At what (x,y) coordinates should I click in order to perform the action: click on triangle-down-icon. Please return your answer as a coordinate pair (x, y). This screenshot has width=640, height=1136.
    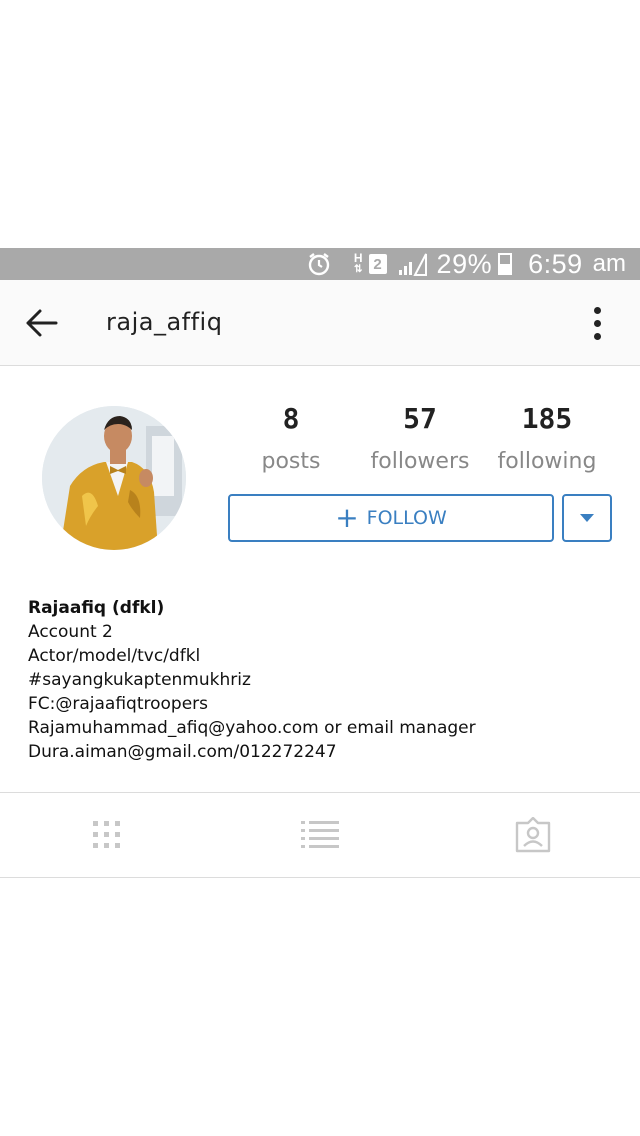
    Looking at the image, I should click on (587, 518).